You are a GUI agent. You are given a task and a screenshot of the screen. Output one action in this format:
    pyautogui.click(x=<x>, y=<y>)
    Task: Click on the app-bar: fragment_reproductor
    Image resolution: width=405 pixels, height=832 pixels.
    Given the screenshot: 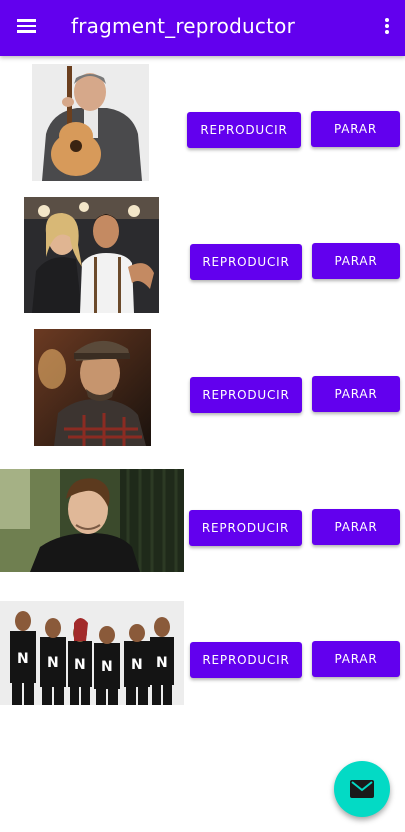 What is the action you would take?
    pyautogui.click(x=202, y=28)
    